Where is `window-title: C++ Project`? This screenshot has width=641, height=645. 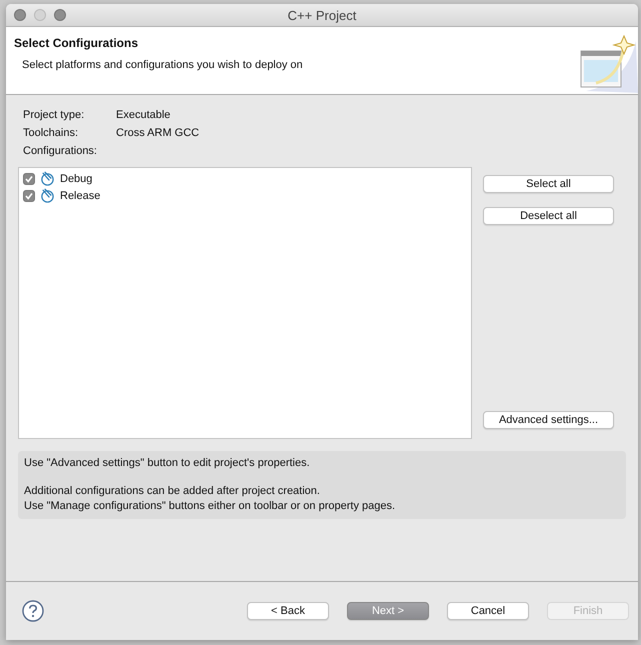
window-title: C++ Project is located at coordinates (322, 15).